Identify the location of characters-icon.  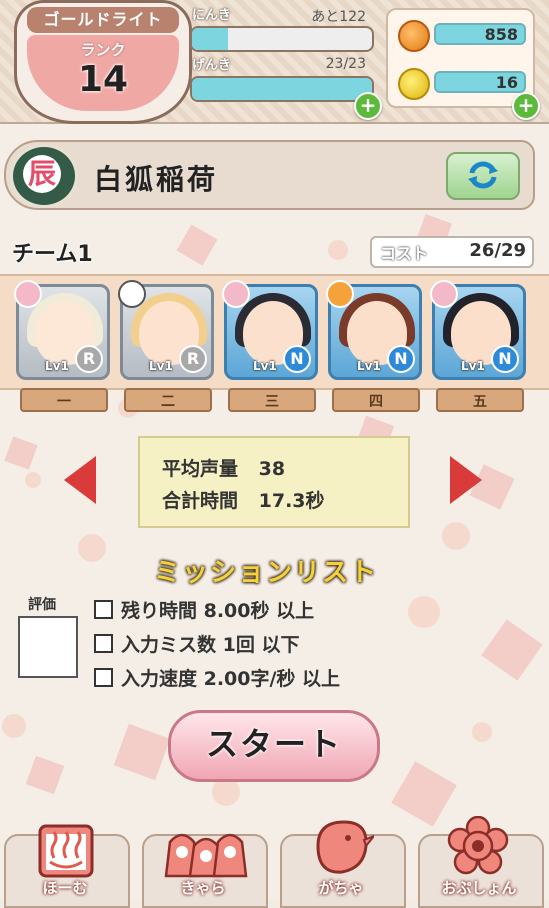
(206, 855).